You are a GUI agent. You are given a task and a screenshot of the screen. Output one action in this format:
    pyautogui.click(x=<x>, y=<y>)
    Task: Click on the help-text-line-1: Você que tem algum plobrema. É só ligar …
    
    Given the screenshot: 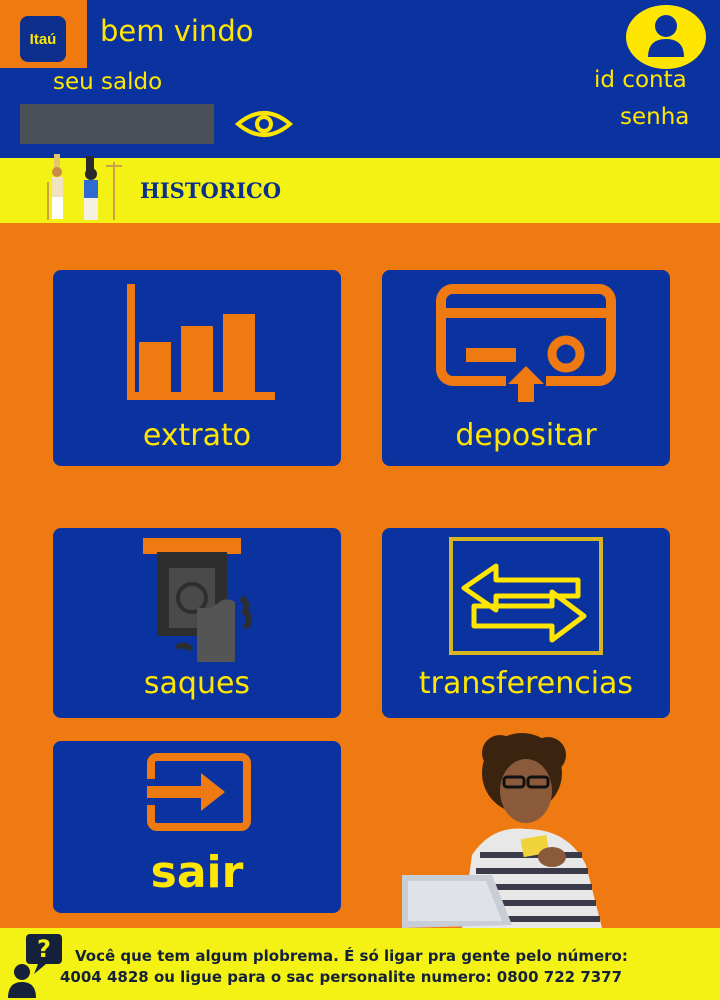 What is the action you would take?
    pyautogui.click(x=351, y=956)
    